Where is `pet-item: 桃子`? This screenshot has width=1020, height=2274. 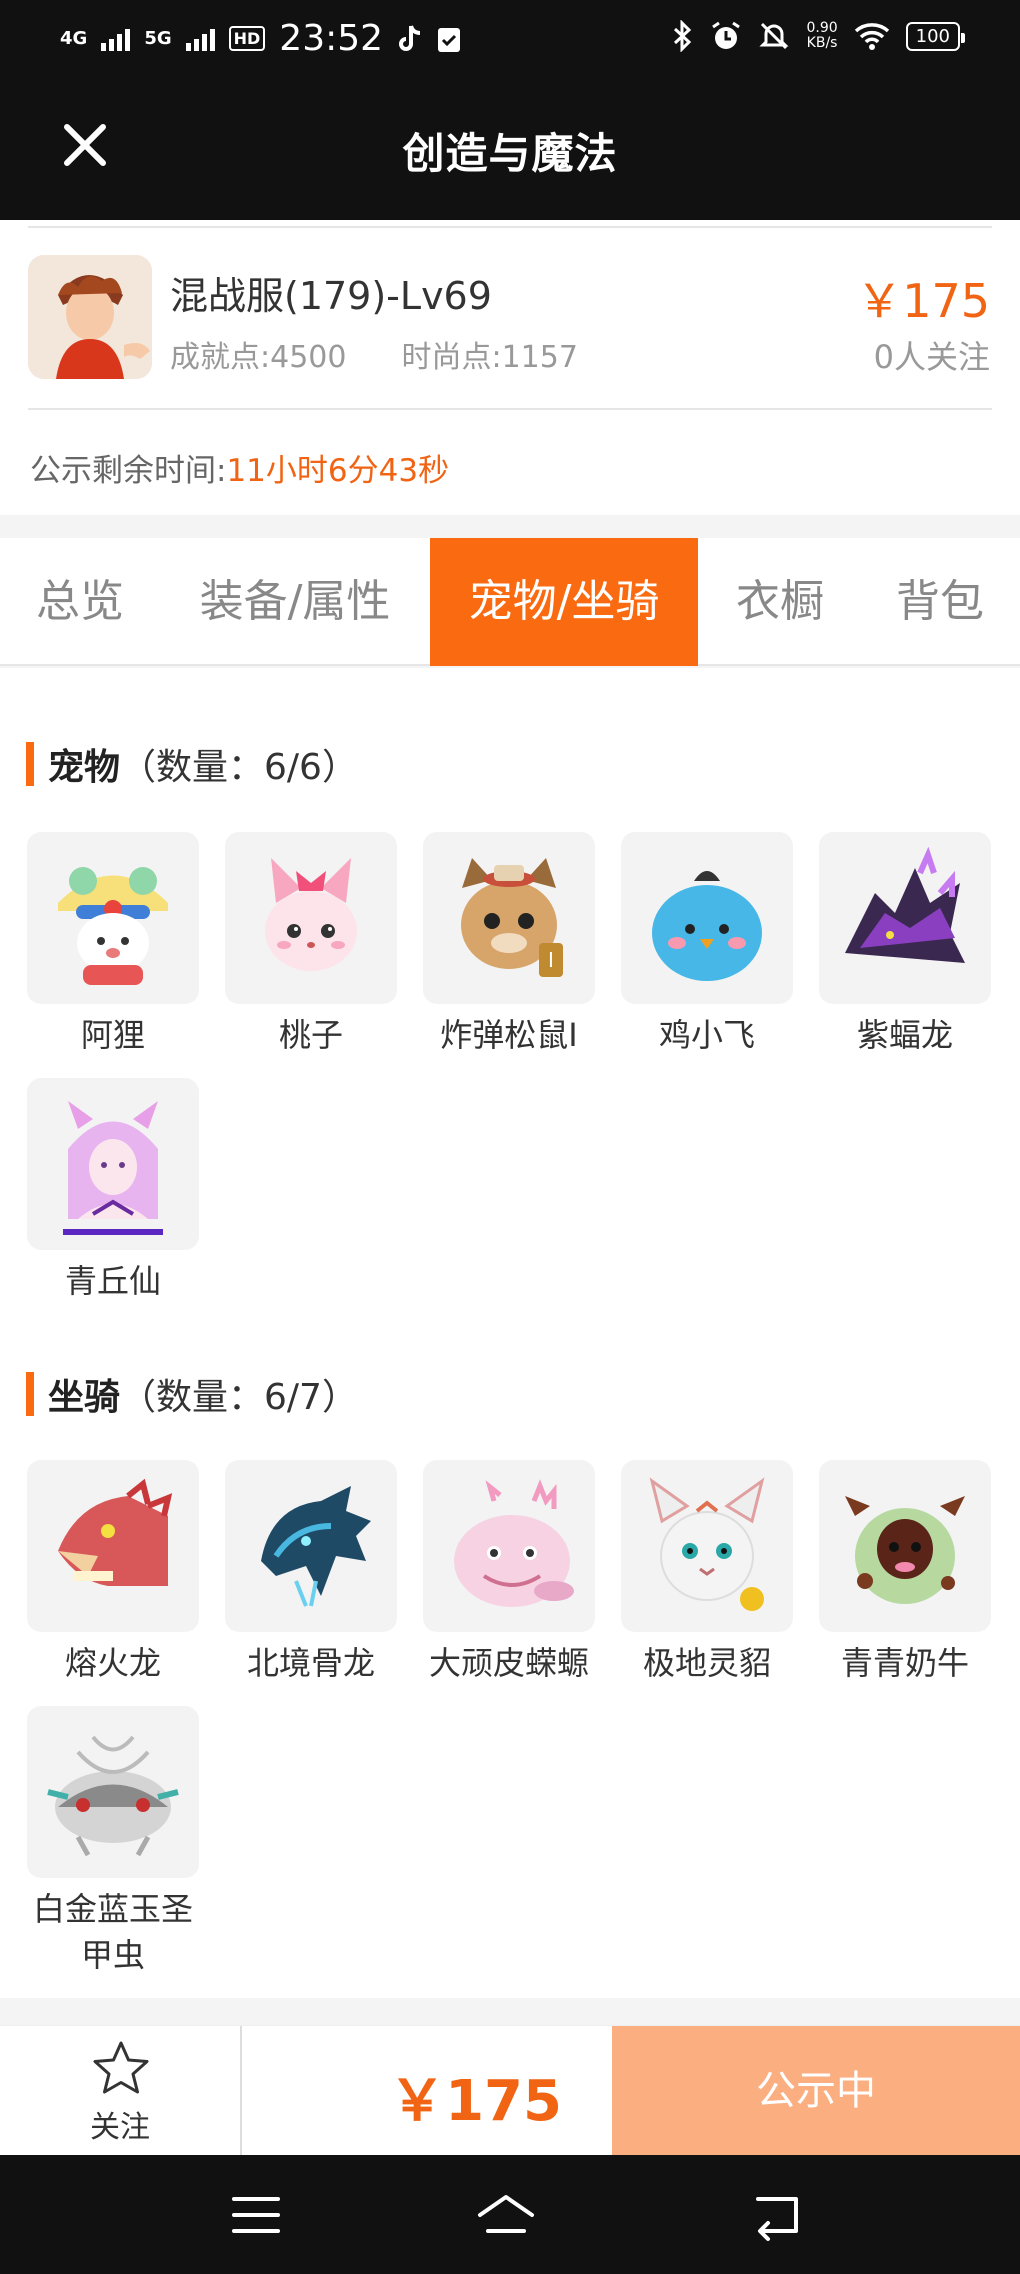
pet-item: 桃子 is located at coordinates (311, 945).